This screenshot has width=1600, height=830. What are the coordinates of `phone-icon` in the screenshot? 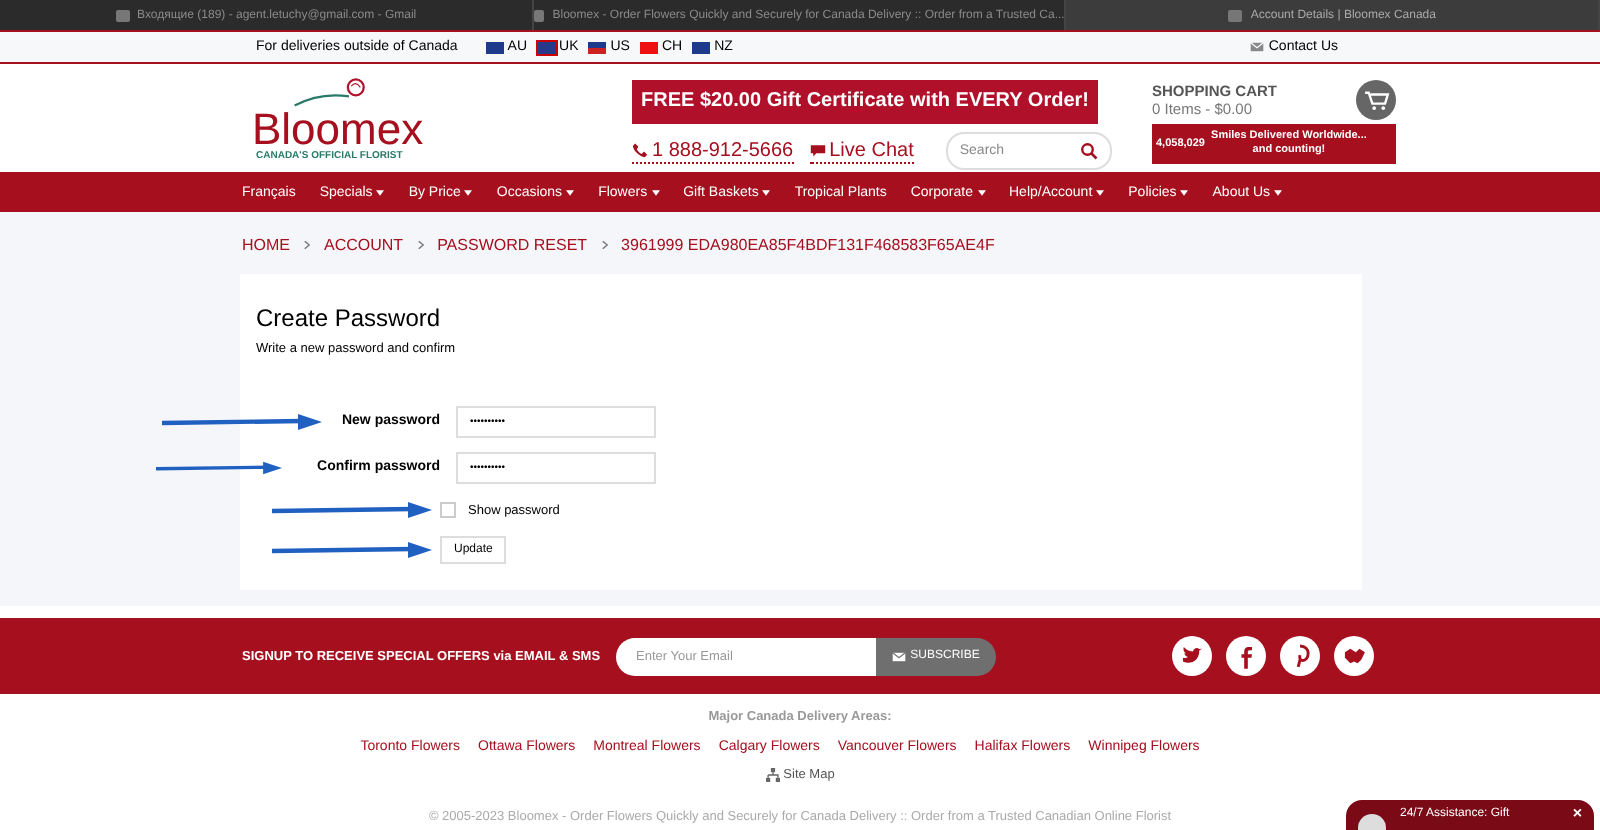 It's located at (640, 150).